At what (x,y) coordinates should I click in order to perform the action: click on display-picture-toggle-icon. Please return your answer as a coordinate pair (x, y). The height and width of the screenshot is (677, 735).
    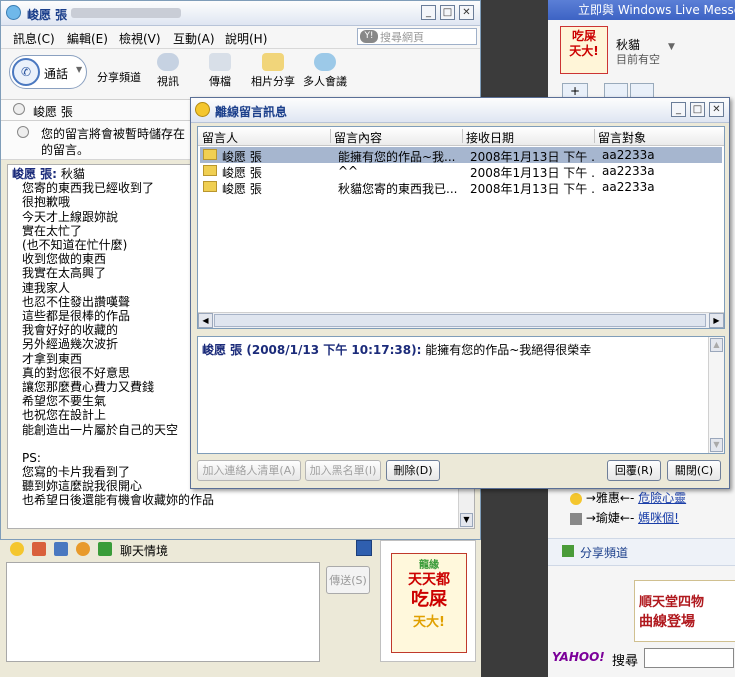
    Looking at the image, I should click on (364, 548).